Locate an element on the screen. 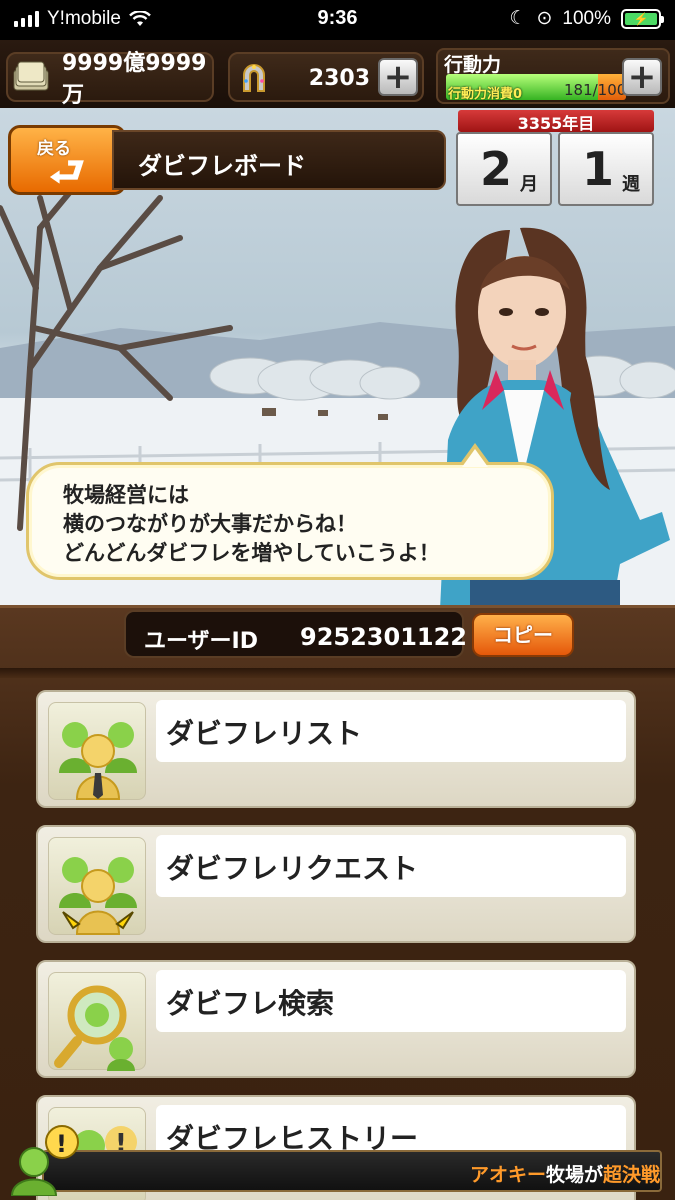 This screenshot has height=1200, width=675. ticker-highlight: 超決戦 is located at coordinates (631, 1175).